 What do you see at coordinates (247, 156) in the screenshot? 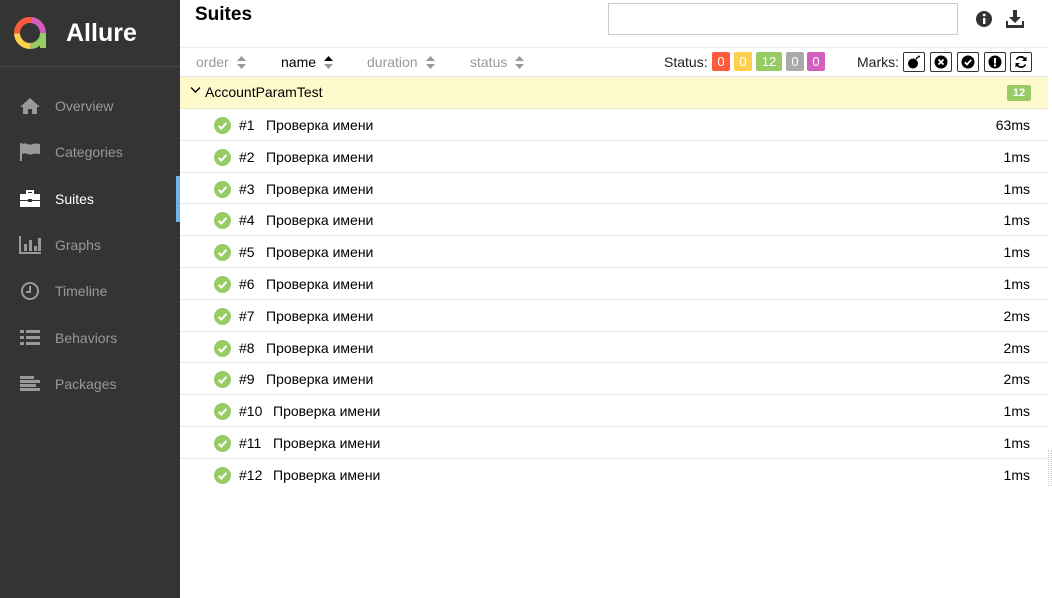
I see `test-number: #2` at bounding box center [247, 156].